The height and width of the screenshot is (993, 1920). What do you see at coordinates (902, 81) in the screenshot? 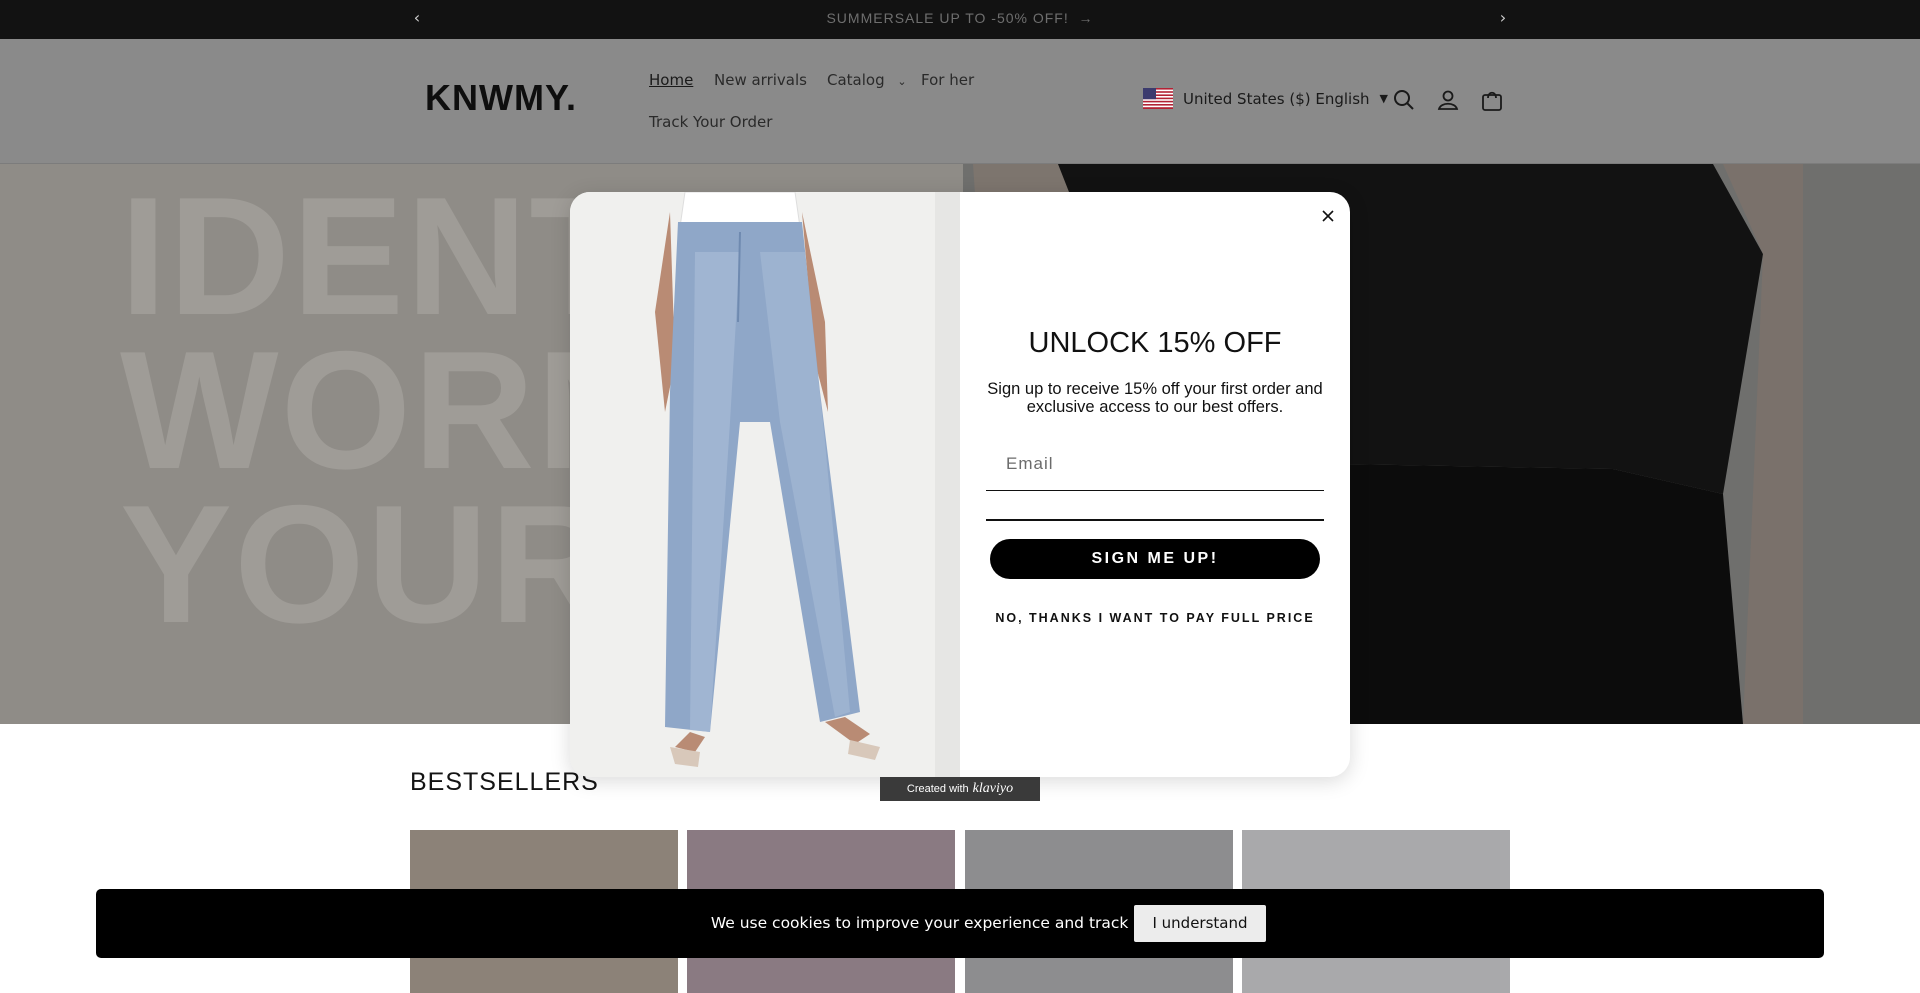
I see `chevron-down-icon: ⌄` at bounding box center [902, 81].